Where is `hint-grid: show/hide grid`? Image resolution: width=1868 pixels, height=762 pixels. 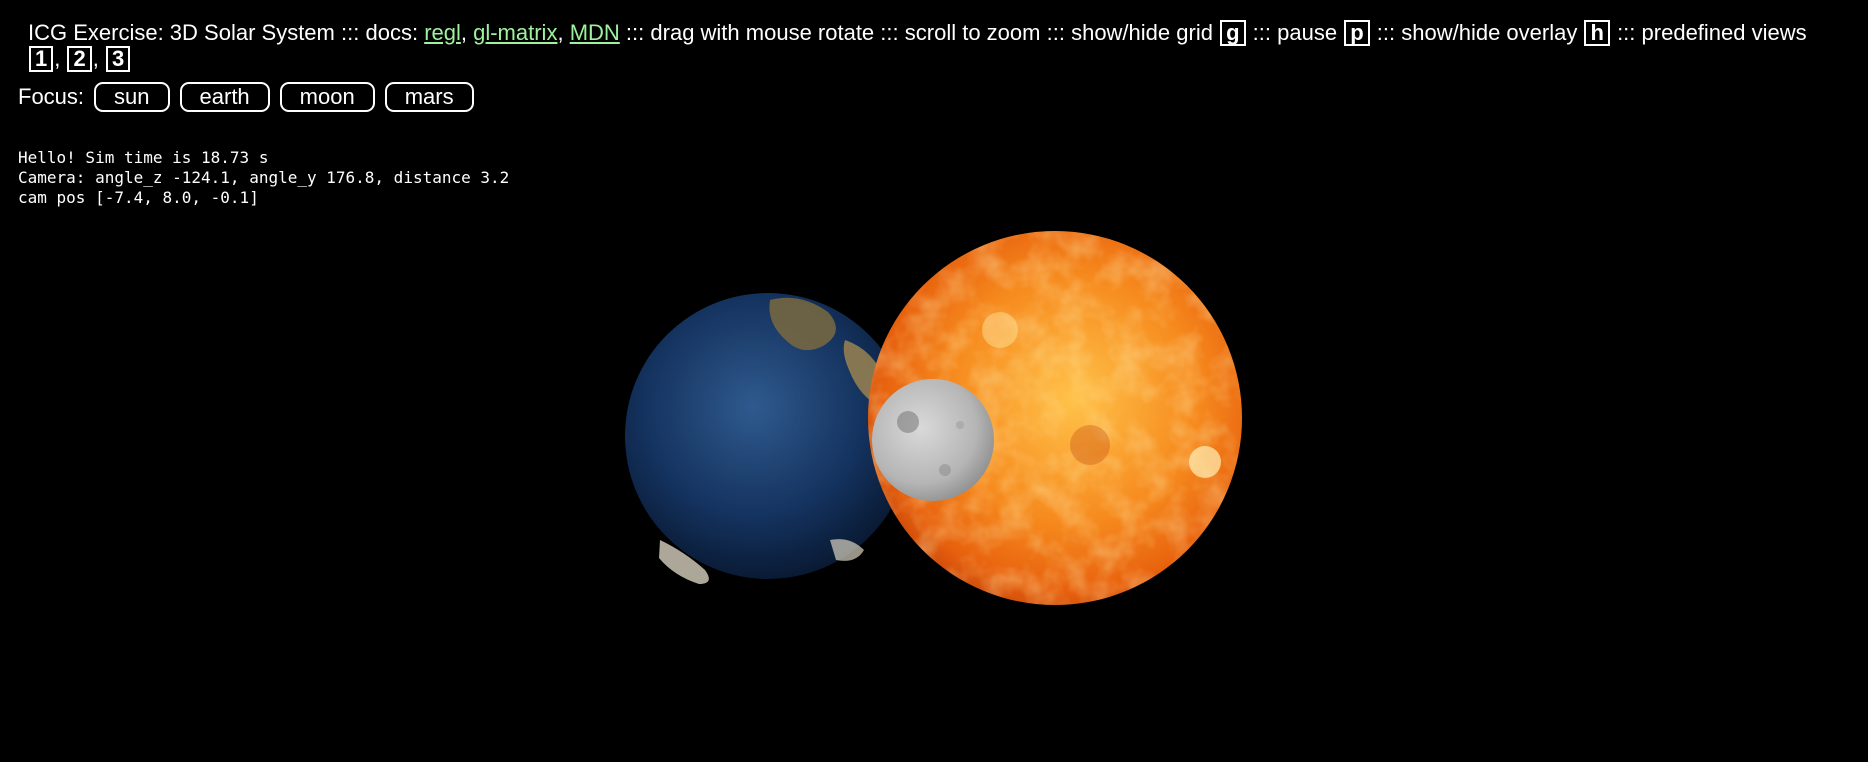 hint-grid: show/hide grid is located at coordinates (1142, 32).